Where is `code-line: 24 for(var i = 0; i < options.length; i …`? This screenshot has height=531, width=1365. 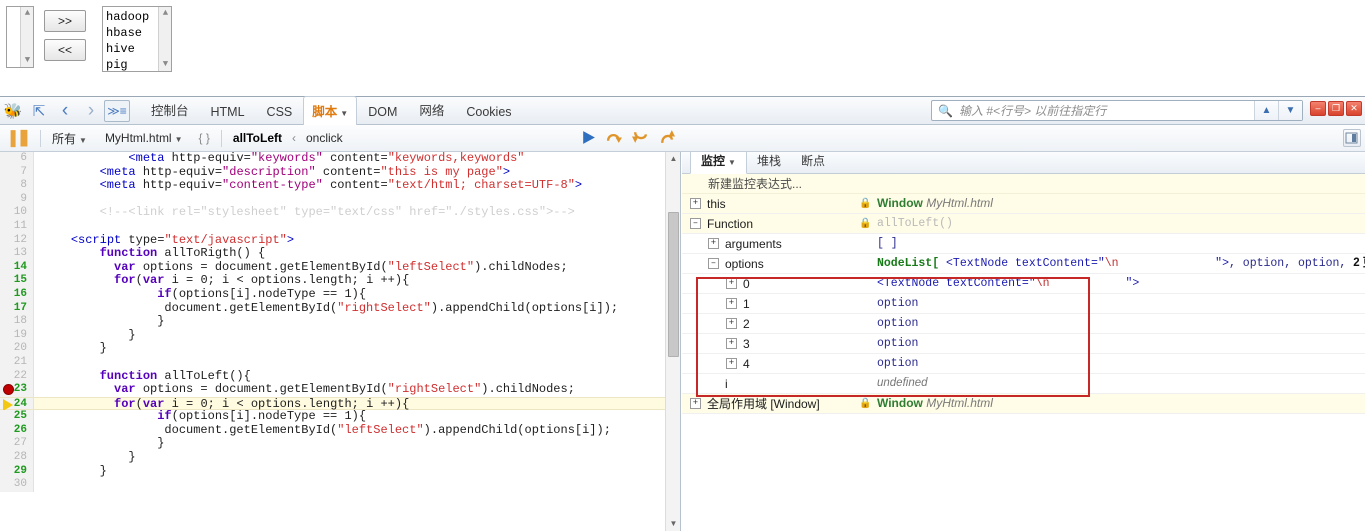
code-line: 24 for(var i = 0; i < options.length; i … is located at coordinates (340, 403).